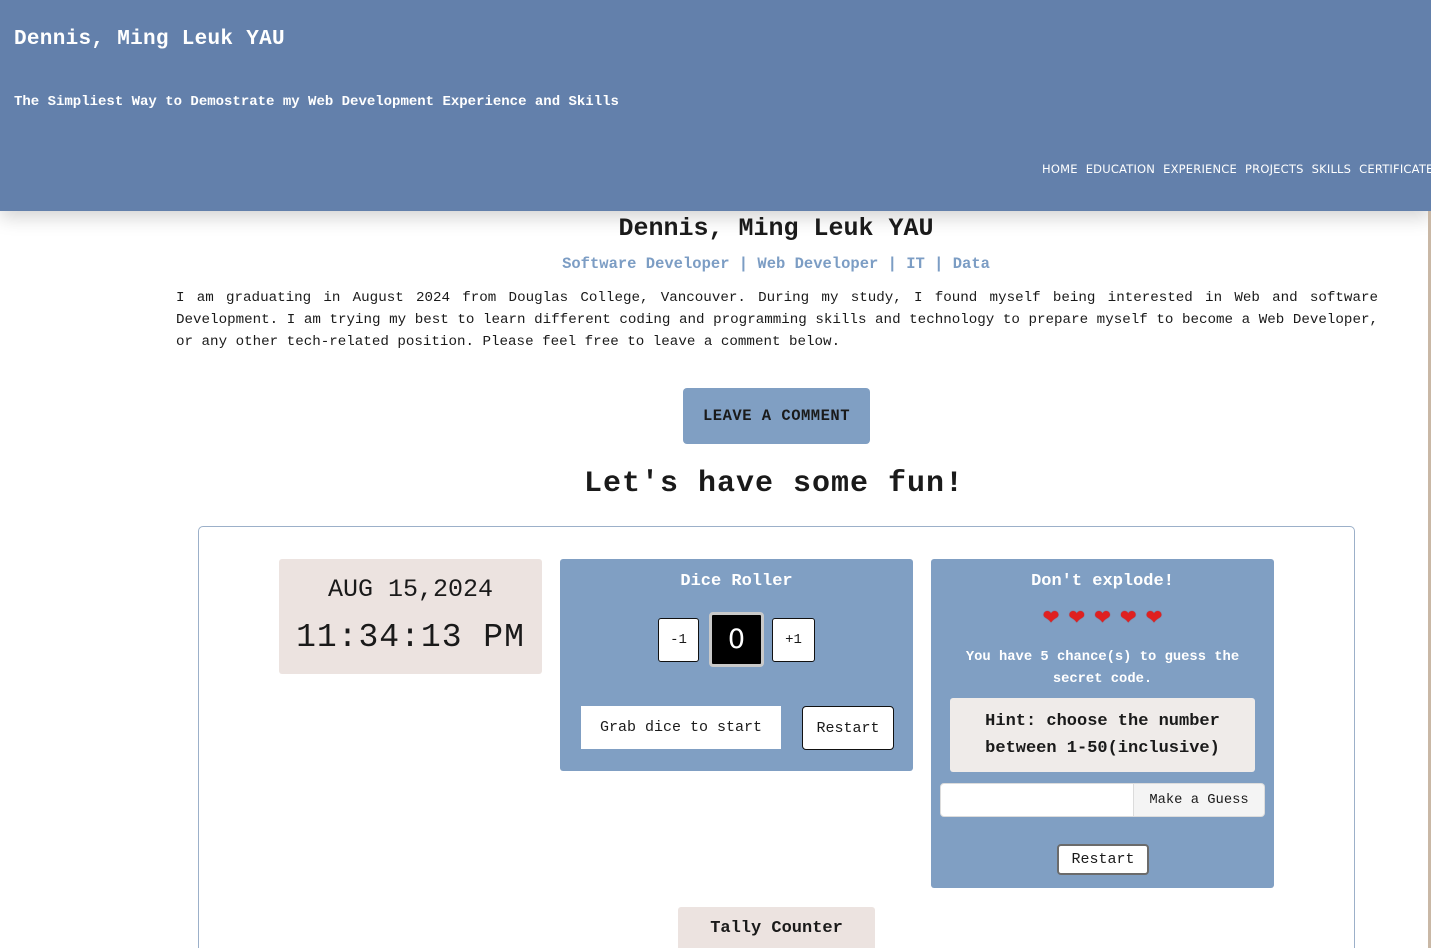 The width and height of the screenshot is (1431, 948). Describe the element at coordinates (681, 727) in the screenshot. I see `grab-dice-button: Grab dice to start` at that location.